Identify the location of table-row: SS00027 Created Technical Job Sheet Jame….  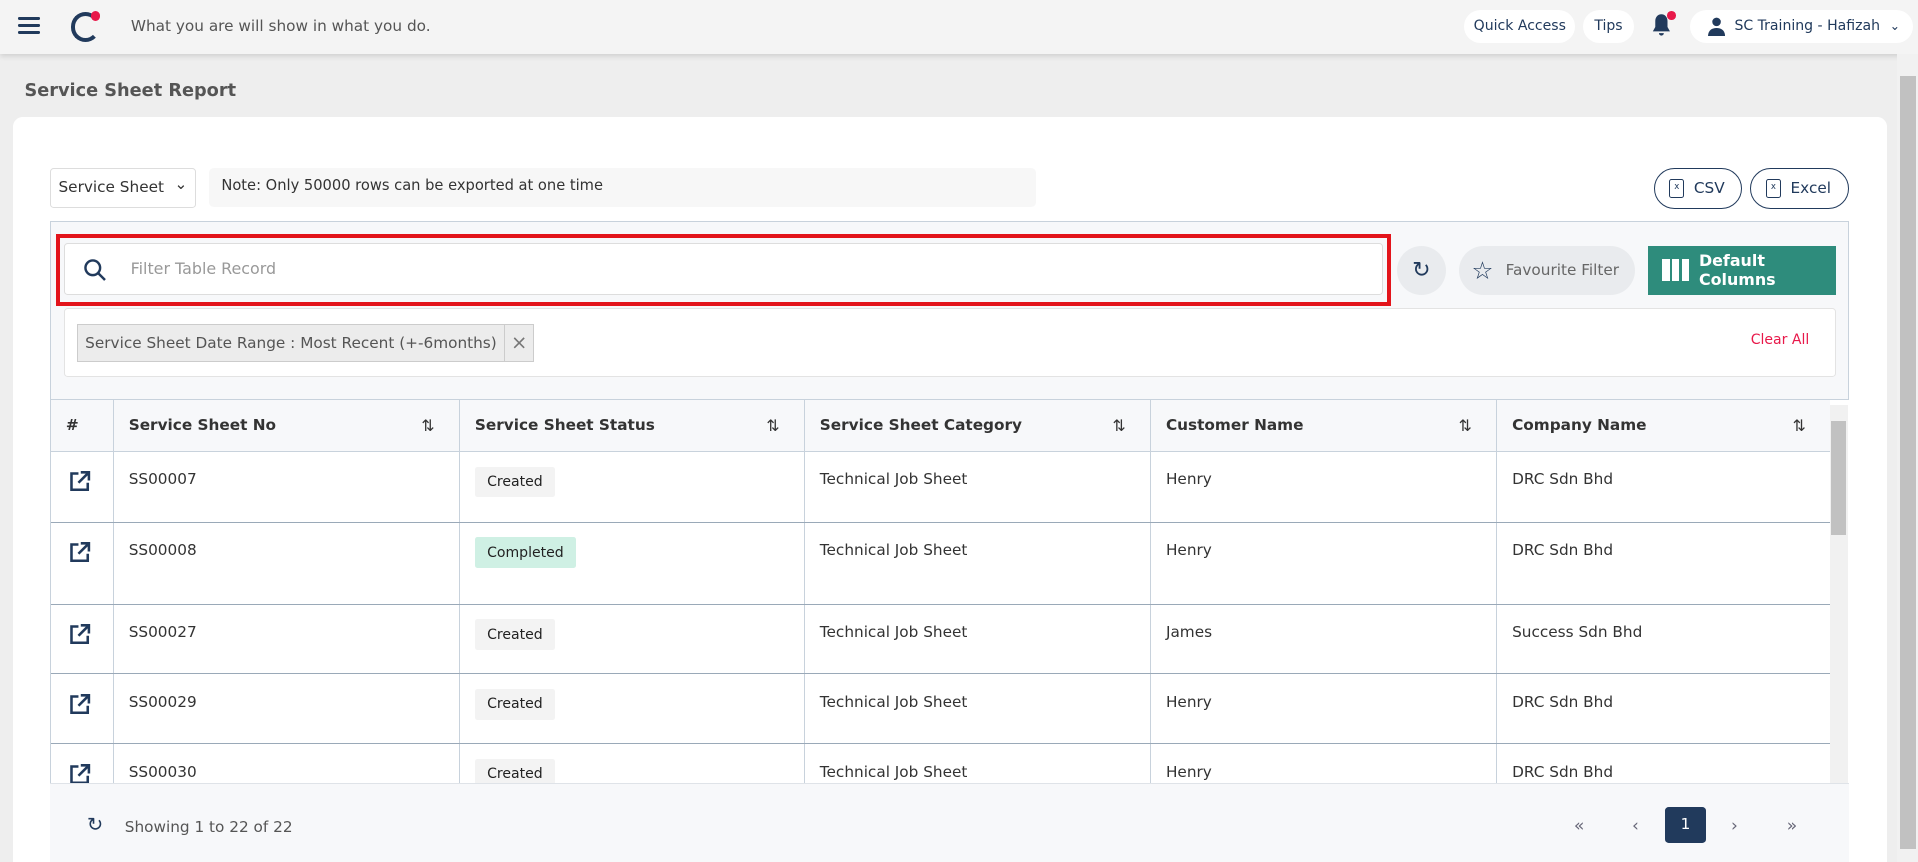
(940, 639).